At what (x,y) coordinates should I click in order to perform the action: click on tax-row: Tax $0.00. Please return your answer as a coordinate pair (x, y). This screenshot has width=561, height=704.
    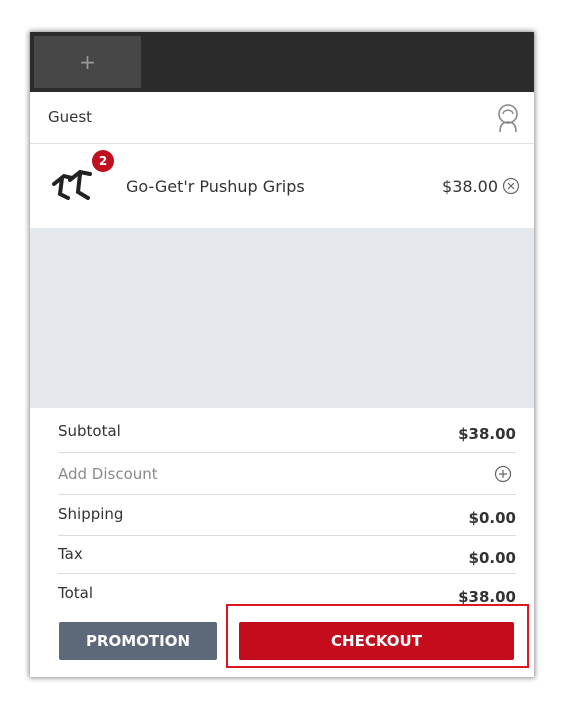
    Looking at the image, I should click on (287, 555).